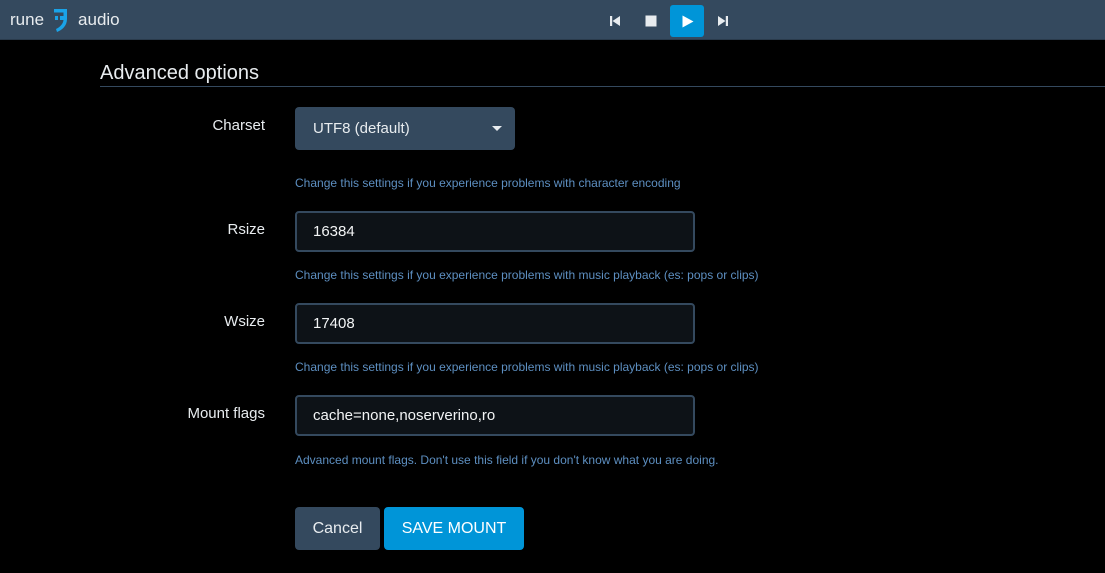 Image resolution: width=1105 pixels, height=573 pixels. Describe the element at coordinates (244, 321) in the screenshot. I see `wsize-label: Wsize` at that location.